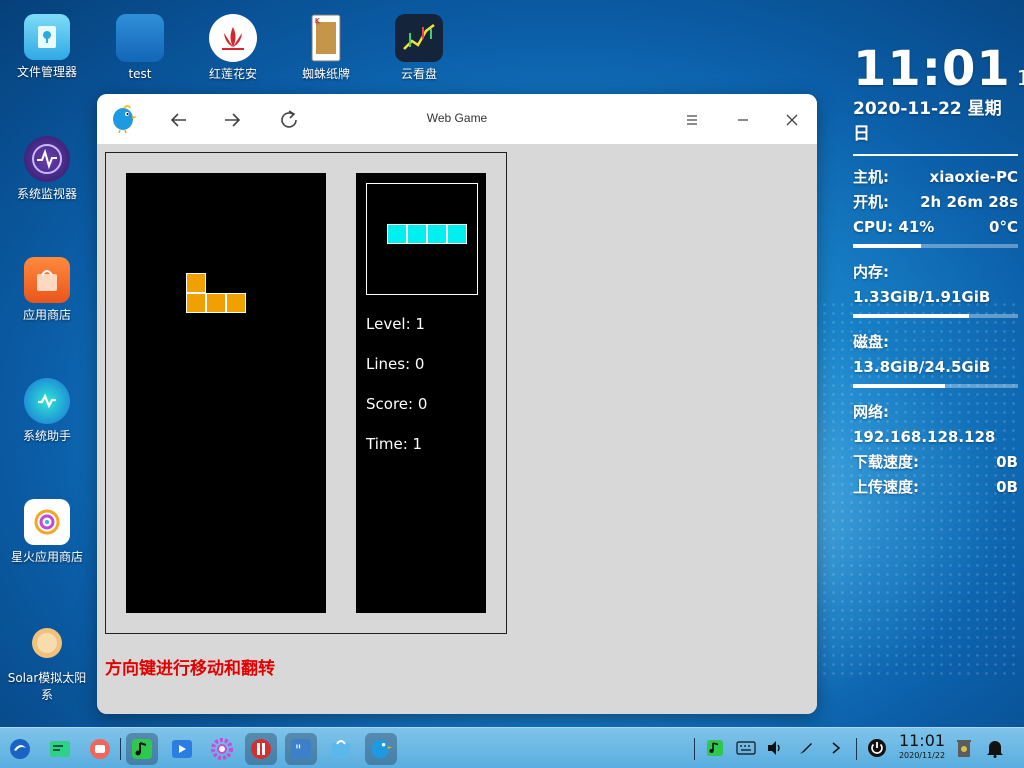 Image resolution: width=1024 pixels, height=768 pixels. Describe the element at coordinates (886, 462) in the screenshot. I see `down-label: 下载速度:` at that location.